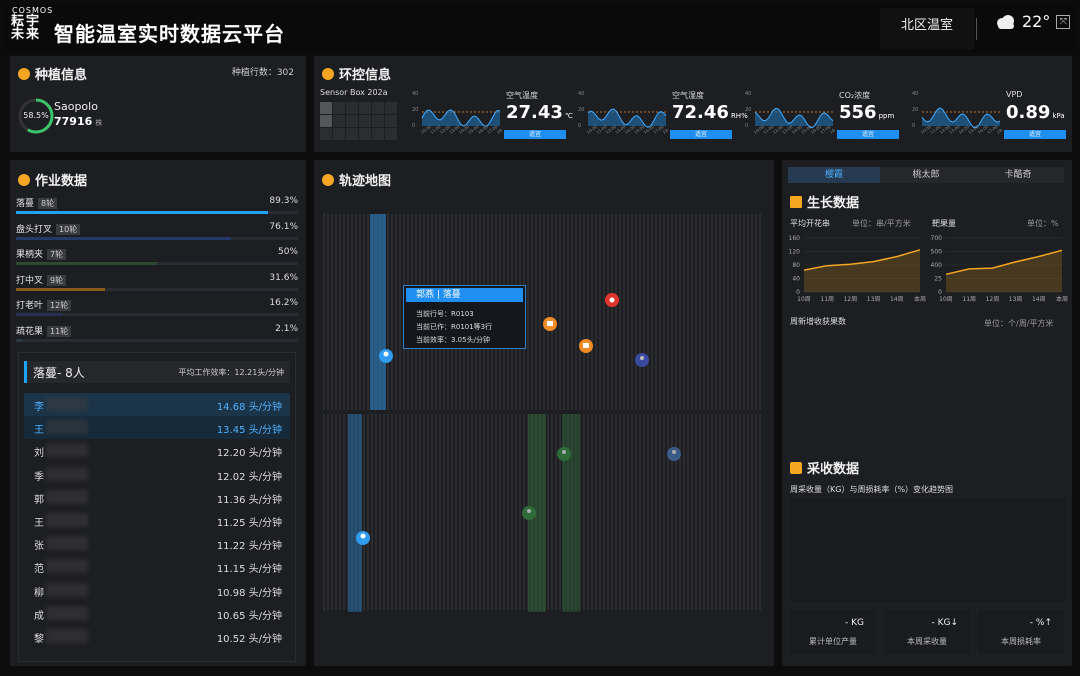  I want to click on work-progress-row: 打中叉 9轮 31.6%, so click(157, 282).